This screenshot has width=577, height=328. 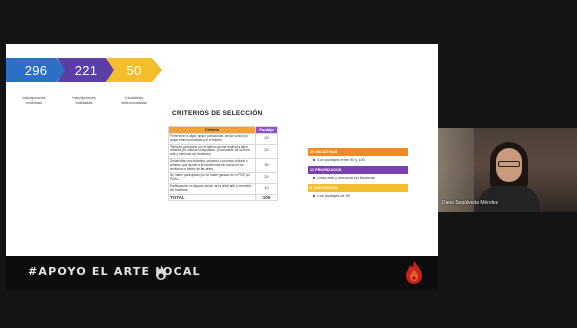 I want to click on participant-glasses, so click(x=509, y=164).